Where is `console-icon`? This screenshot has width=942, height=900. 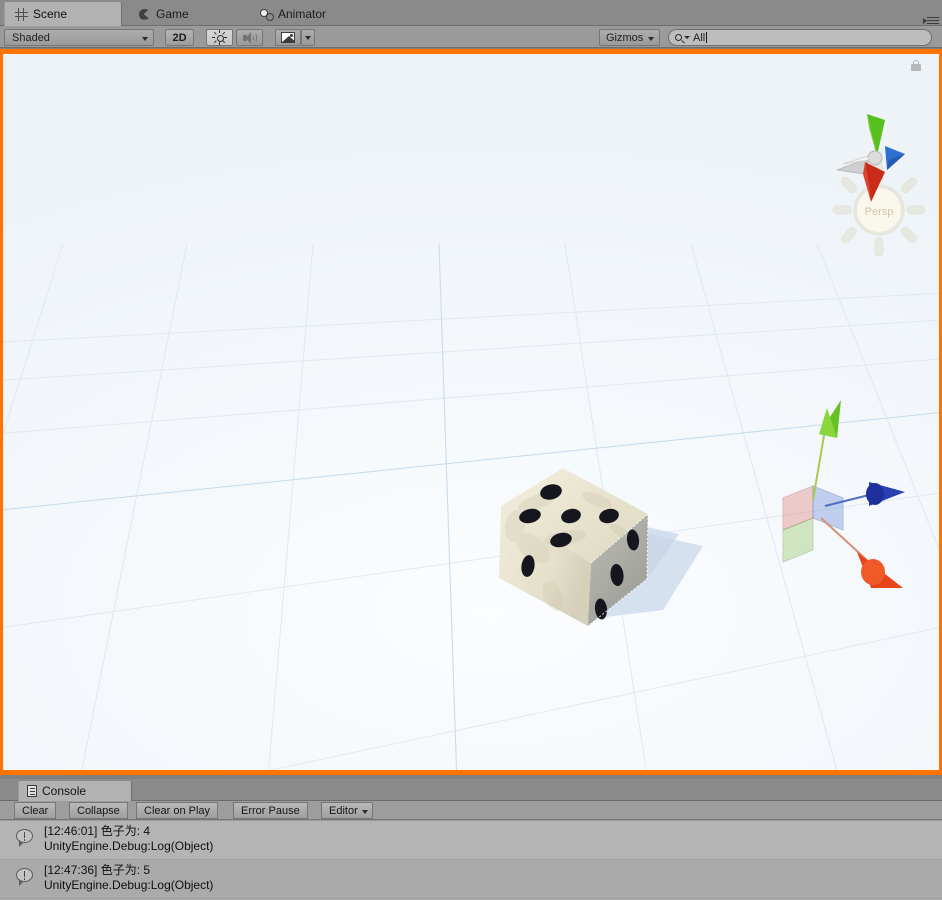 console-icon is located at coordinates (32, 791).